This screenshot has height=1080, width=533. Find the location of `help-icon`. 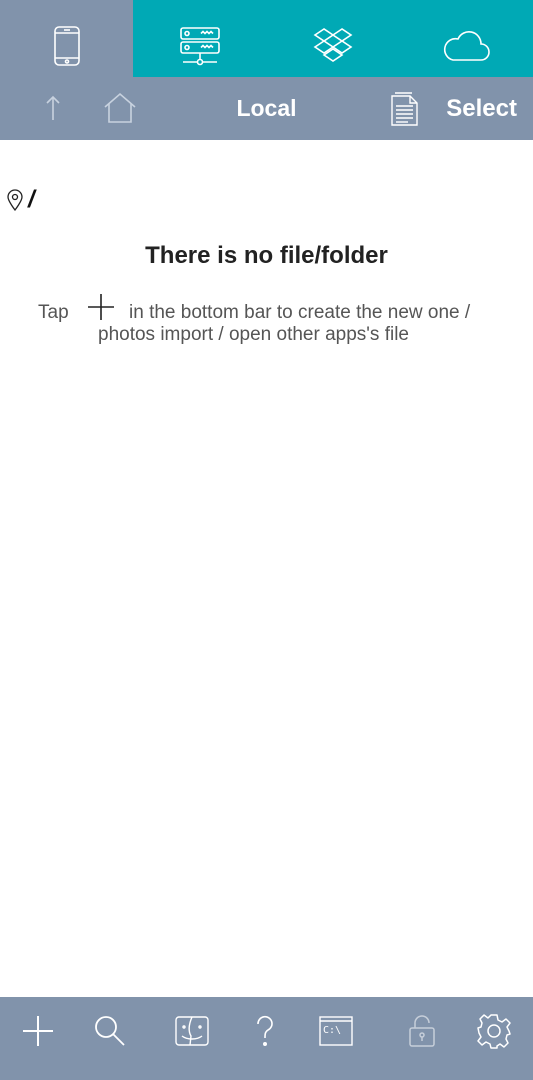

help-icon is located at coordinates (265, 1031).